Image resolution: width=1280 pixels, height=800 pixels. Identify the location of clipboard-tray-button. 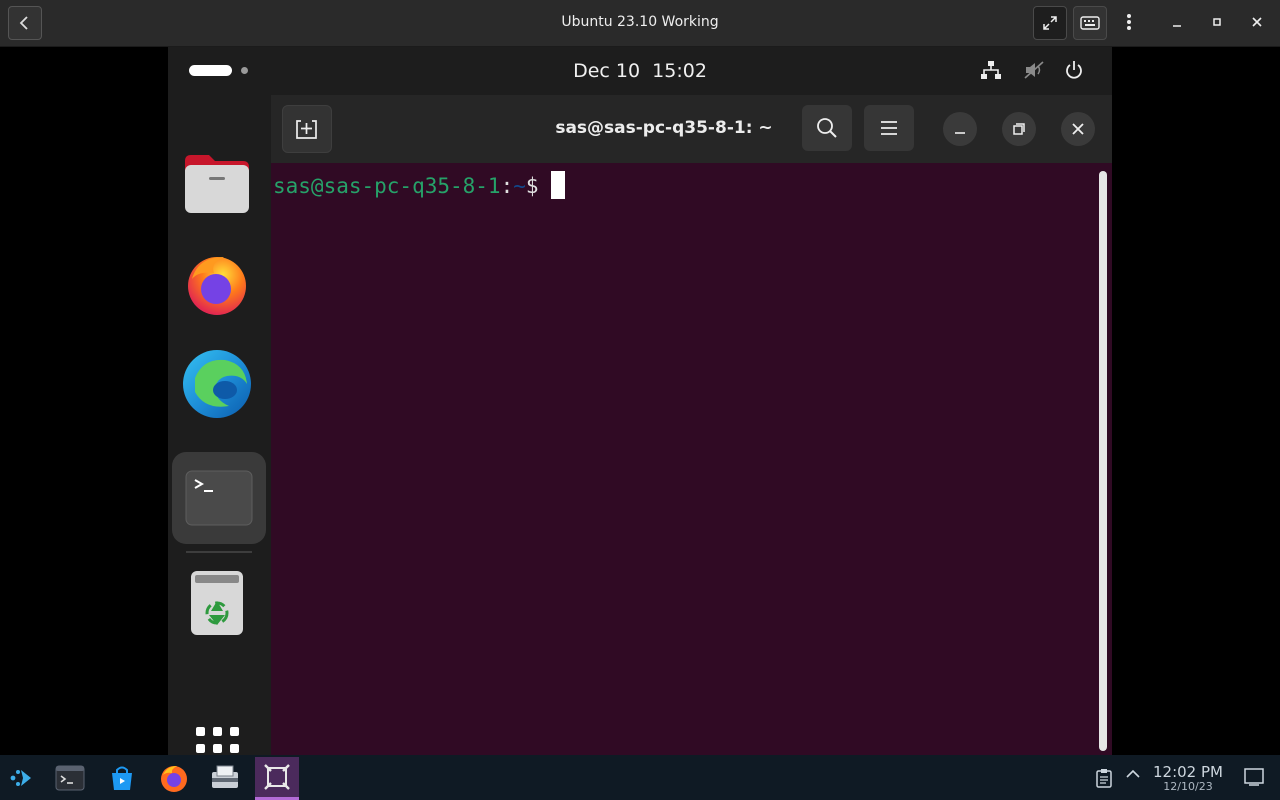
(1104, 778).